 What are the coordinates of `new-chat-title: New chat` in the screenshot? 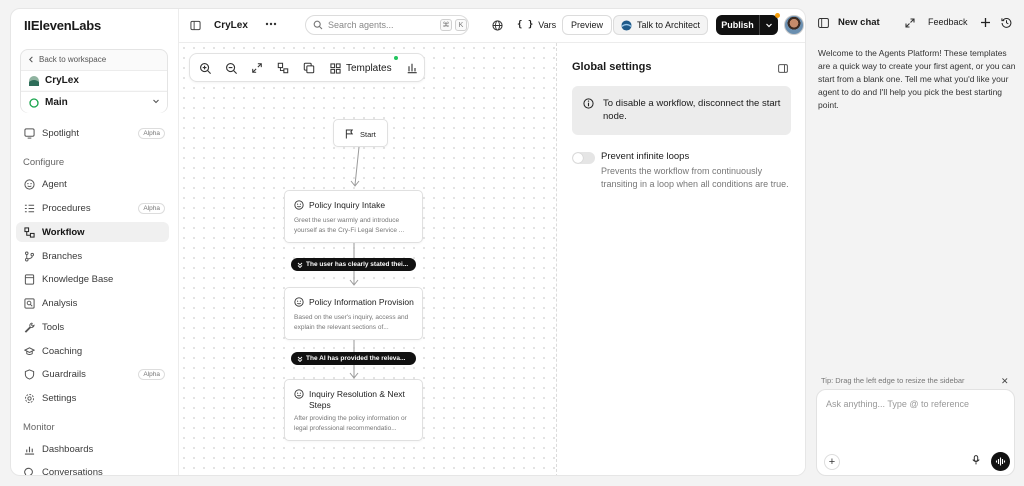 It's located at (859, 22).